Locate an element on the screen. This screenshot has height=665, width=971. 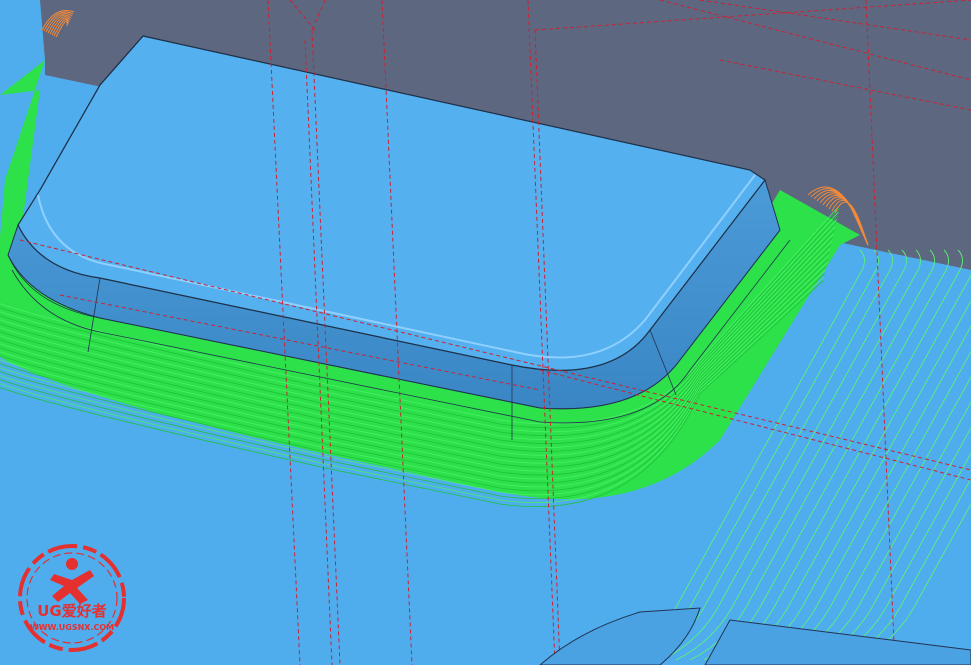
running-figure-icon is located at coordinates (72, 581).